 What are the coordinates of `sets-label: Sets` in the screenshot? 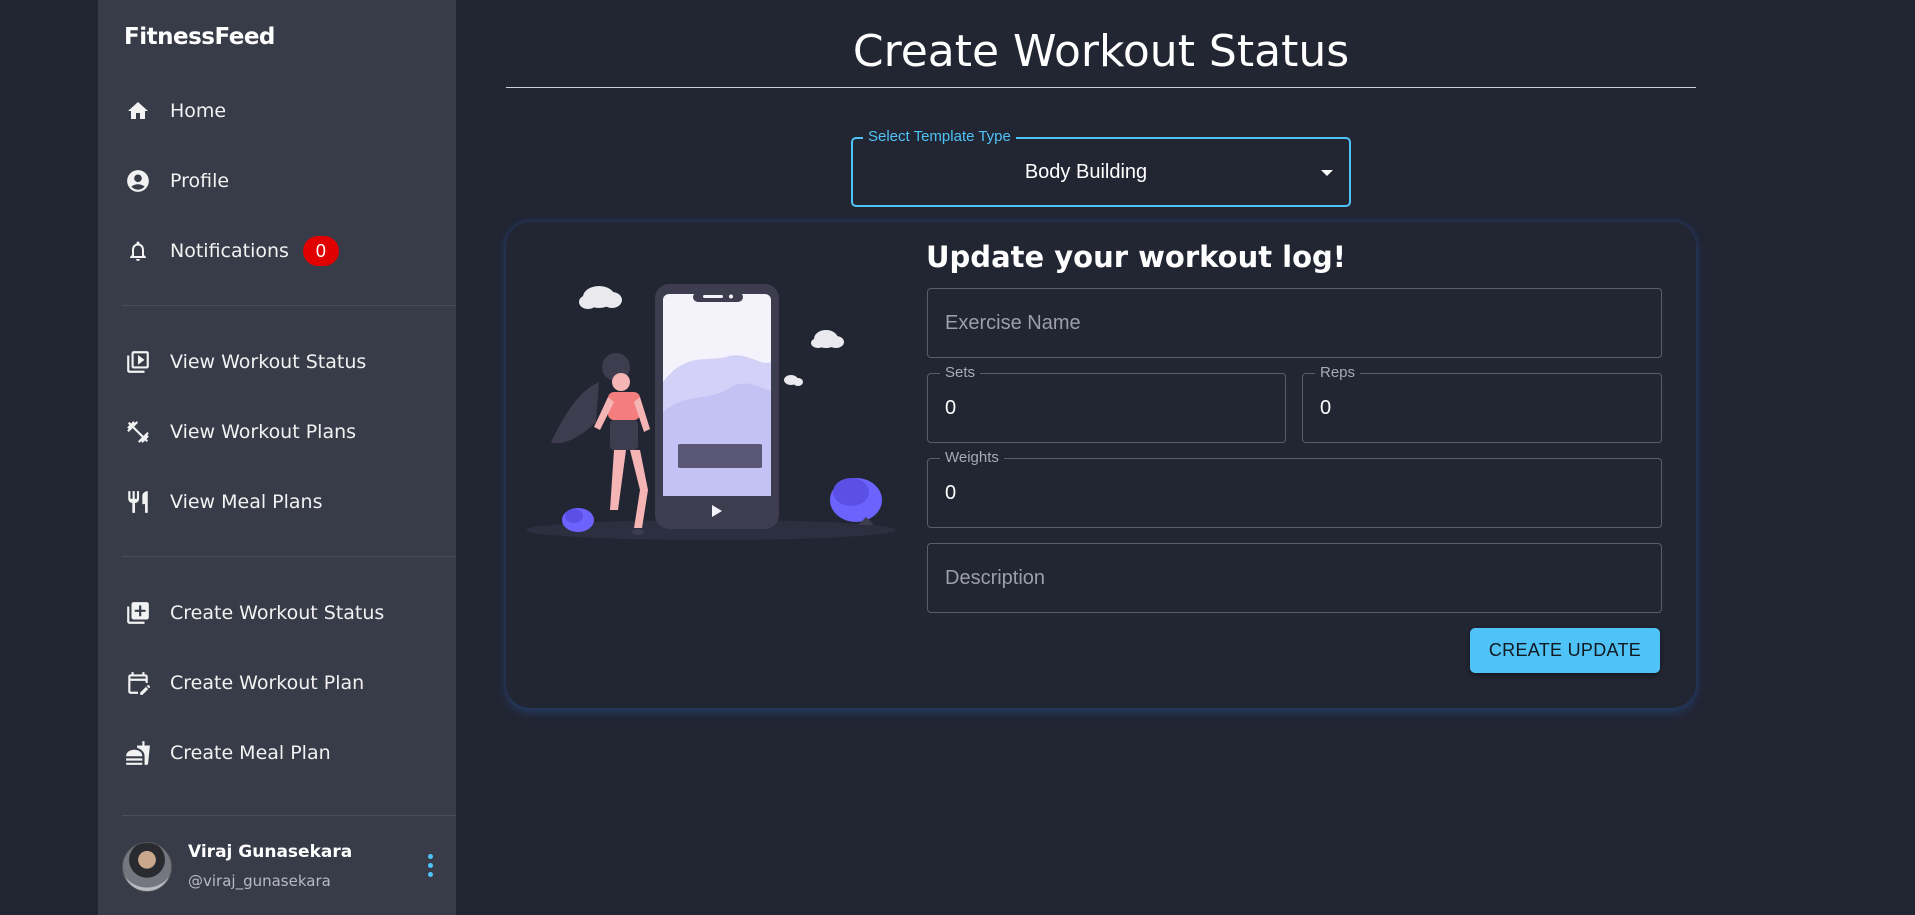 It's located at (960, 372).